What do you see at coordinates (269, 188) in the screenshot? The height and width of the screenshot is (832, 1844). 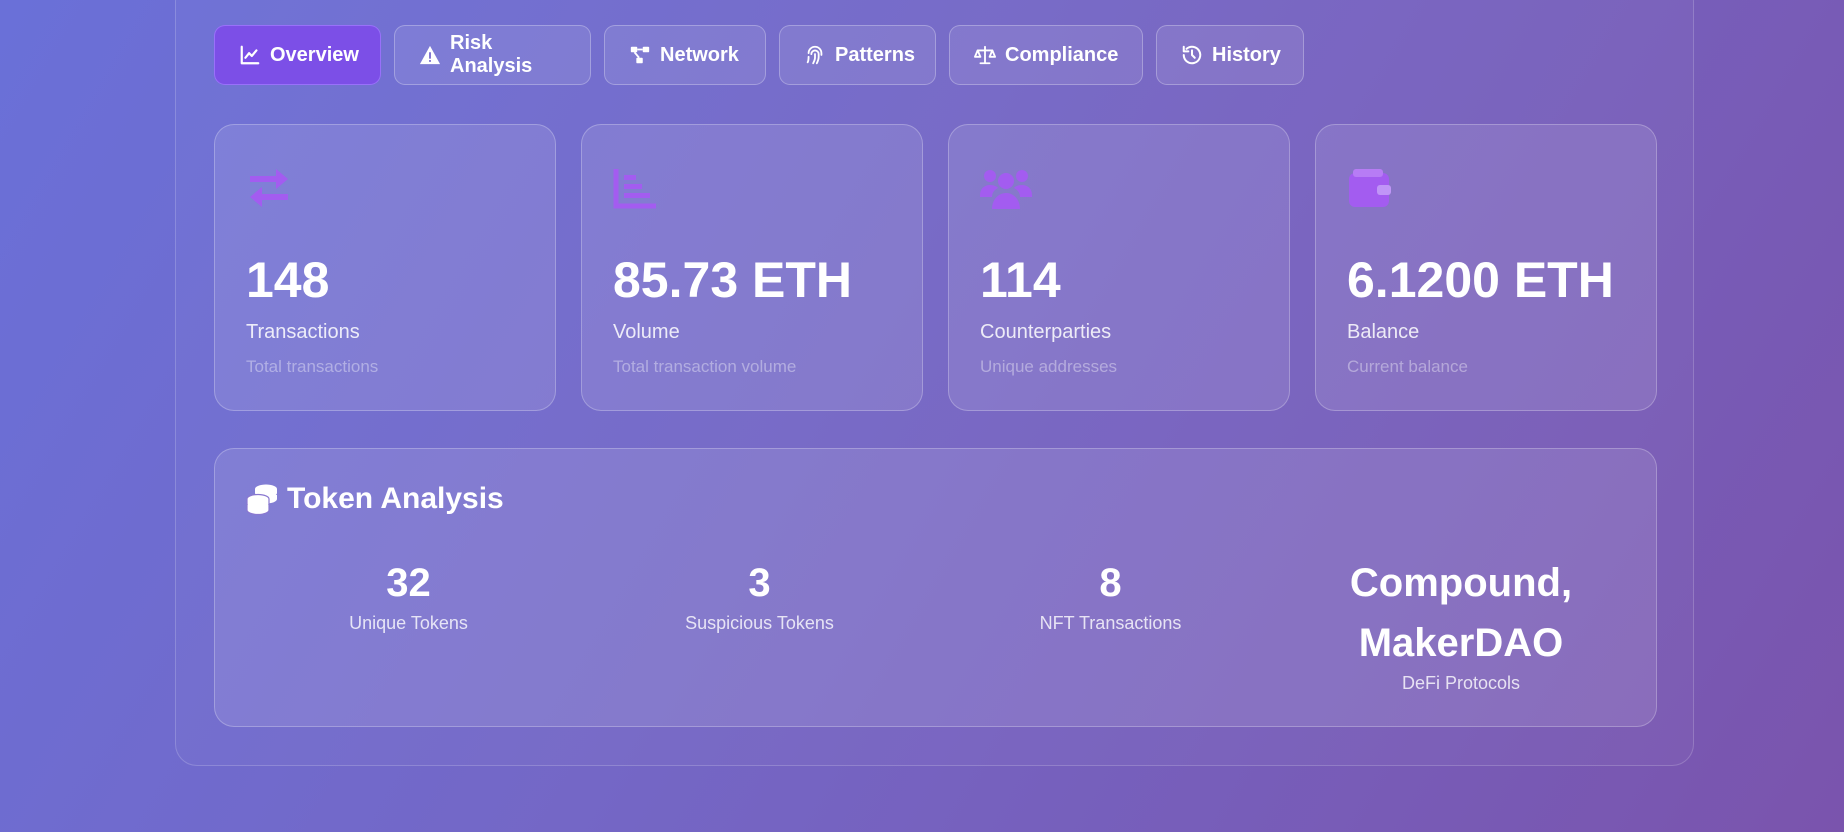 I see `exchange-arrows-icon` at bounding box center [269, 188].